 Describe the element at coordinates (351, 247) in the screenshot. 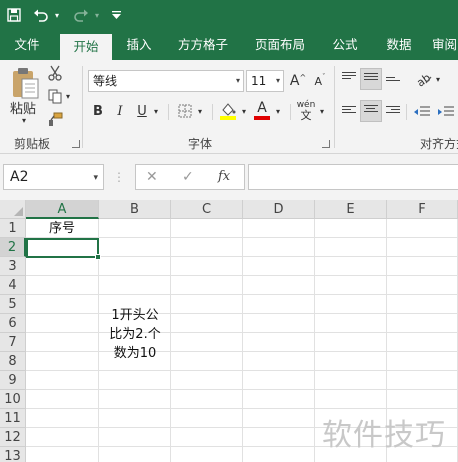

I see `cell-e2` at that location.